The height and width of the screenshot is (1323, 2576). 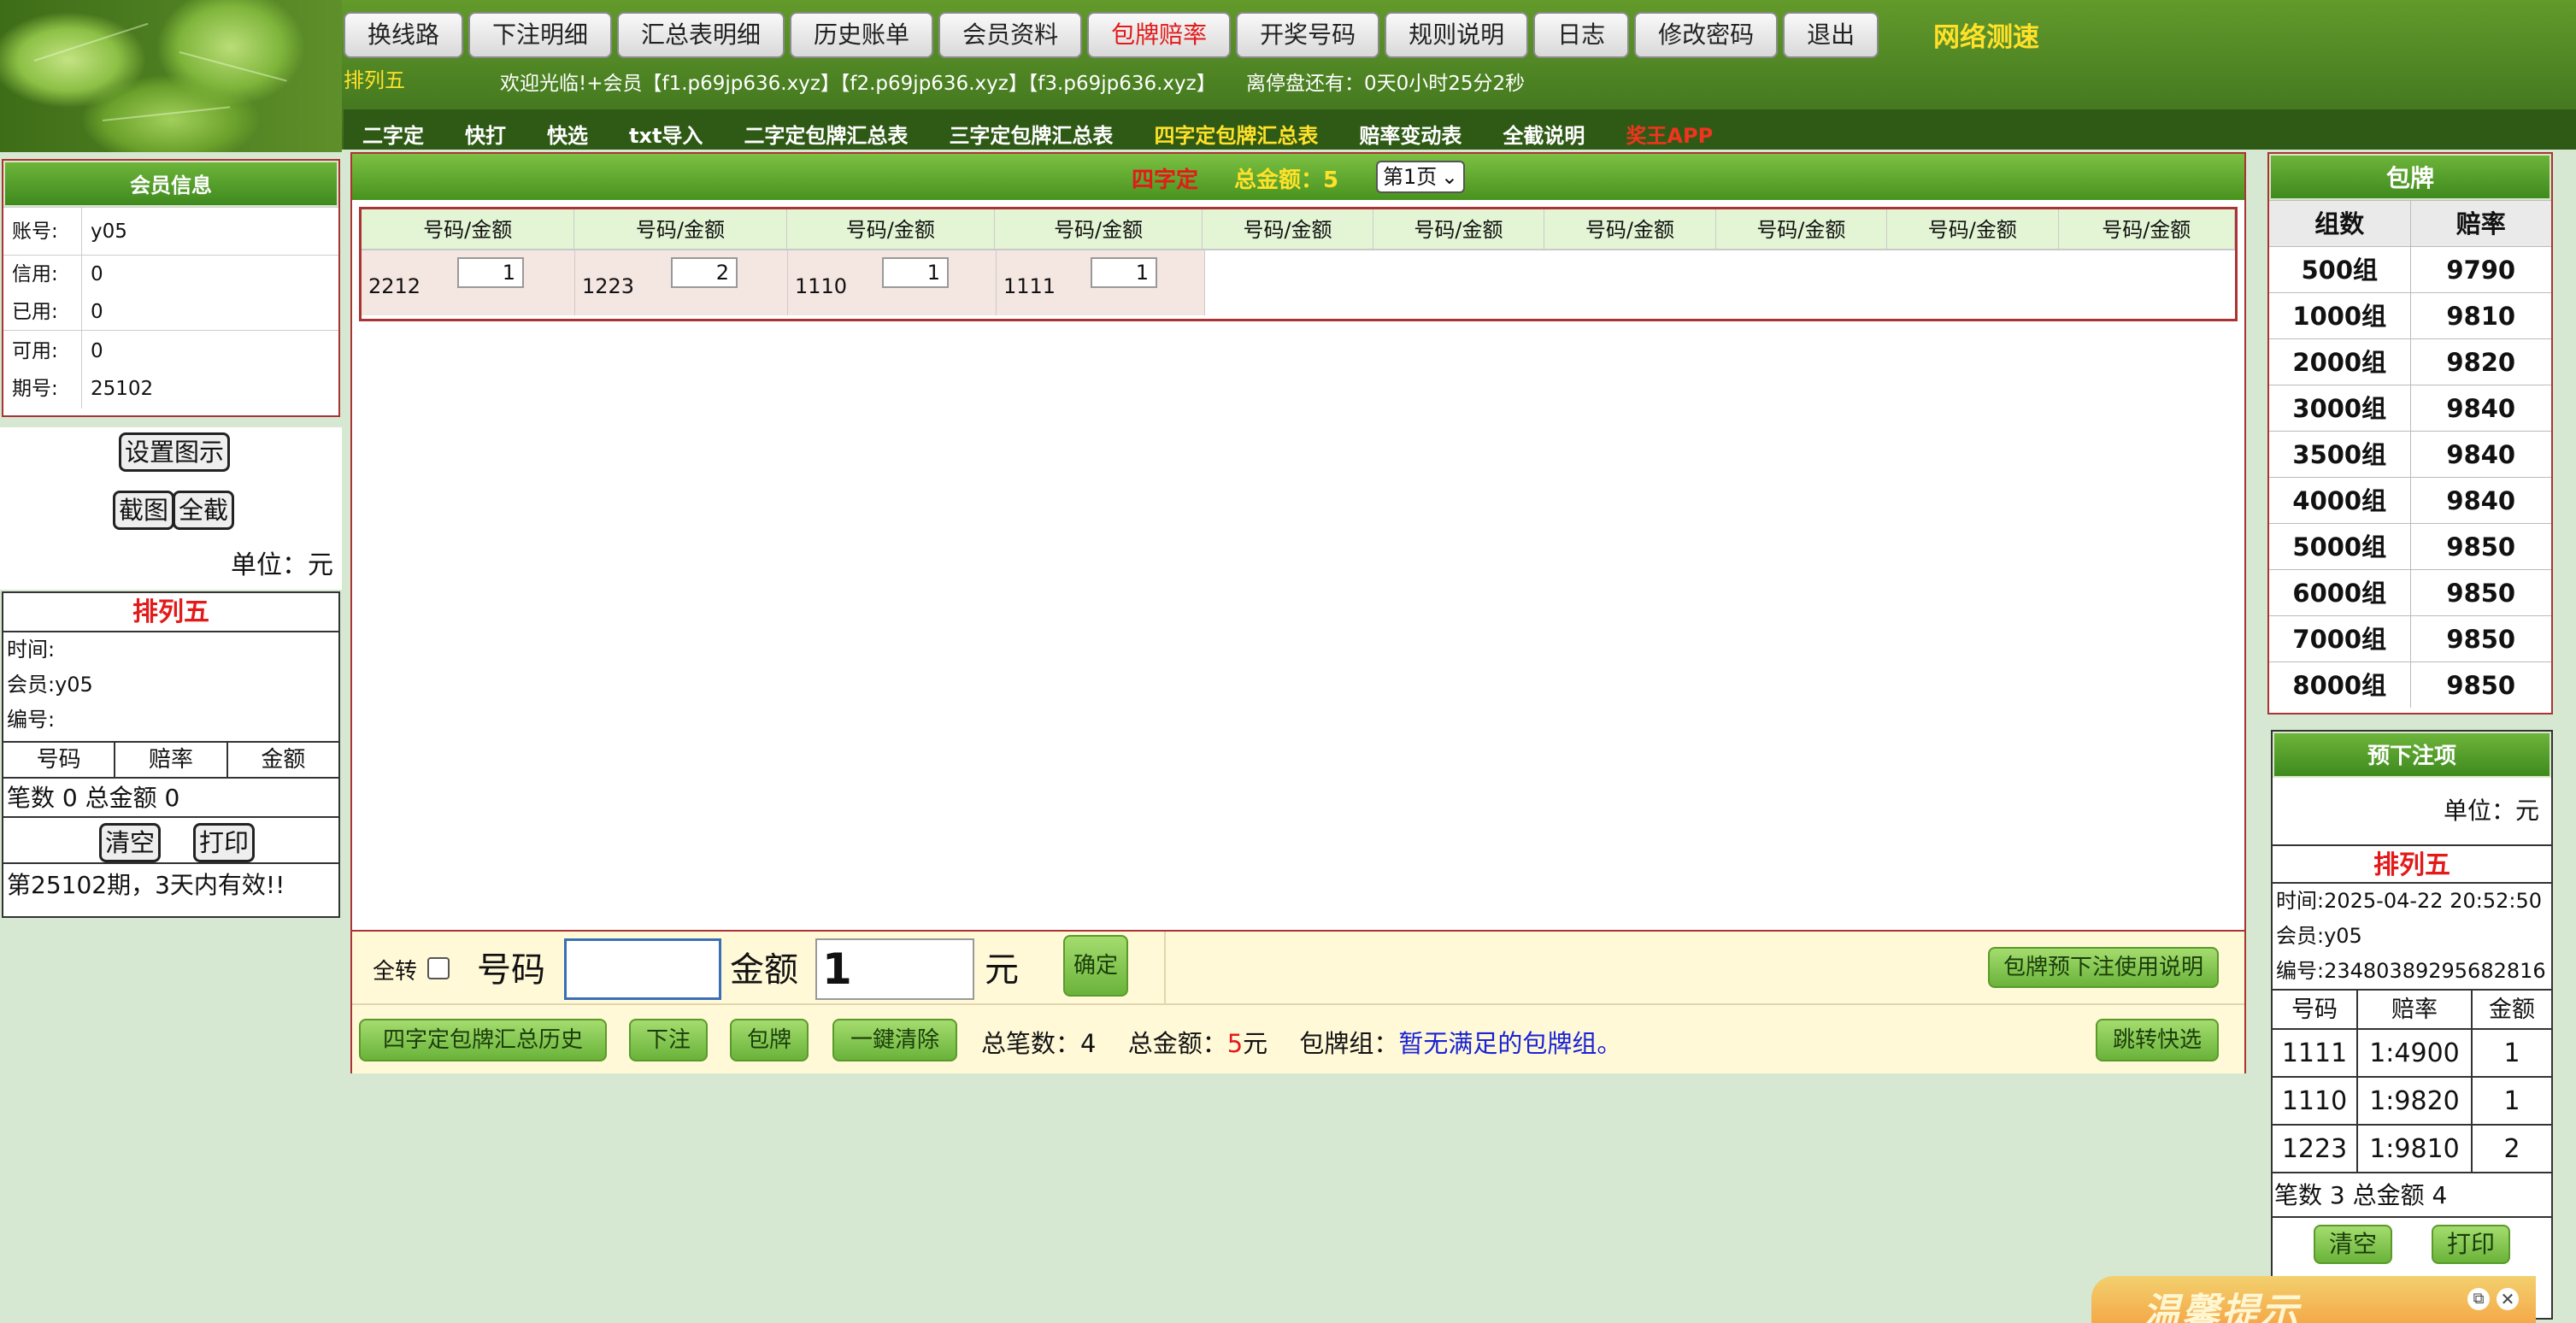 What do you see at coordinates (2491, 811) in the screenshot?
I see `pre-bet-unit: 单位：元` at bounding box center [2491, 811].